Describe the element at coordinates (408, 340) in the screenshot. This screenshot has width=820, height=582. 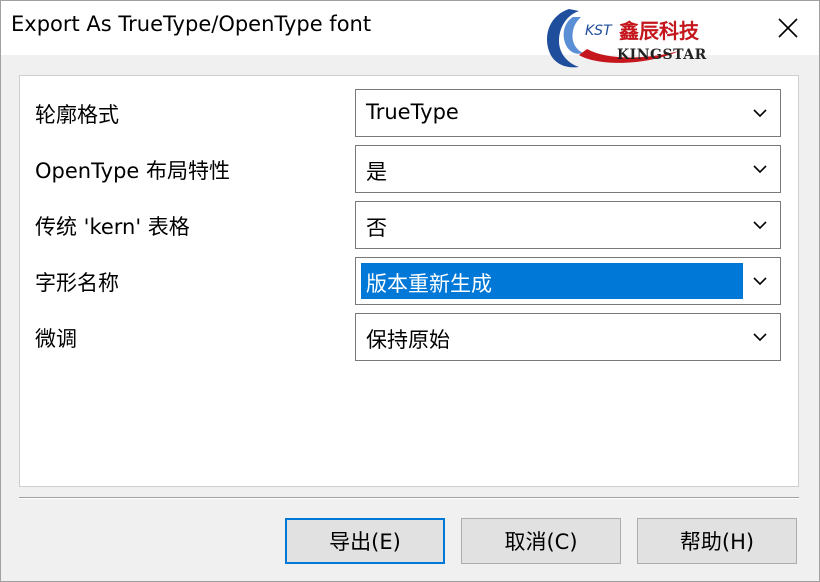
I see `hinting-value: 保持原始` at that location.